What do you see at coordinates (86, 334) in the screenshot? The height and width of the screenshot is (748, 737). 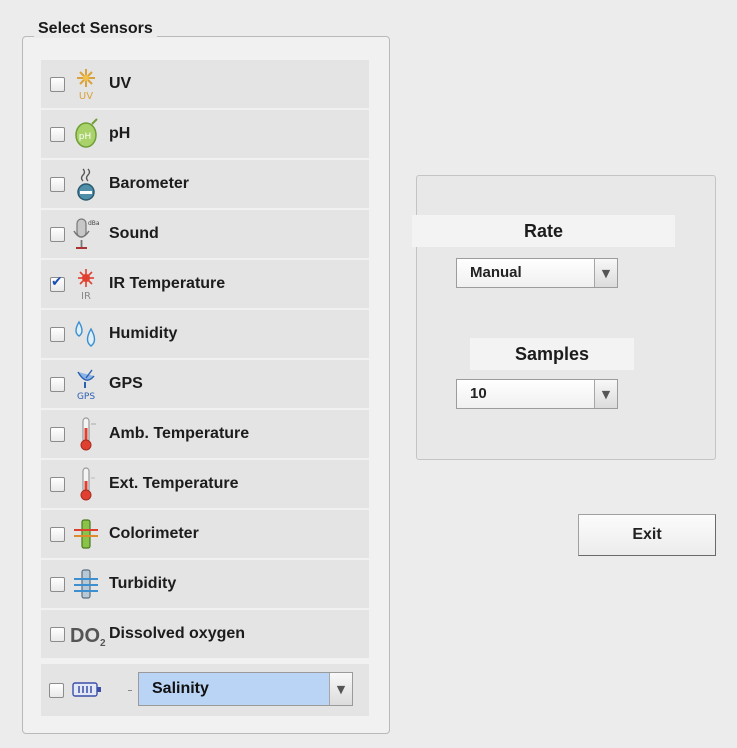 I see `water-drops-icon` at bounding box center [86, 334].